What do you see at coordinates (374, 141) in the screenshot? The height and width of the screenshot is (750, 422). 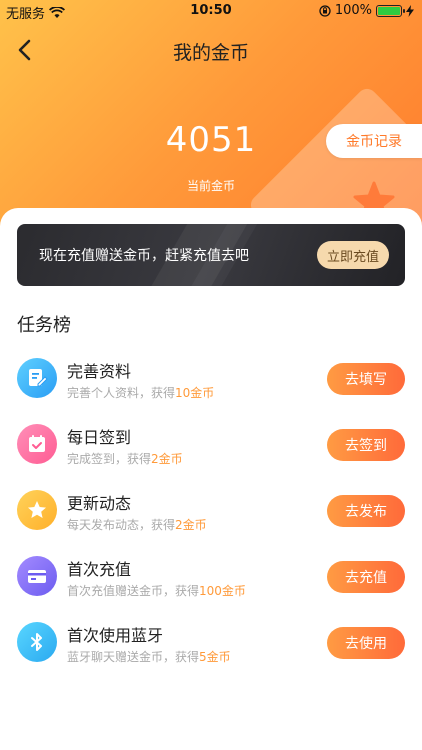 I see `coin-record-button: 金币记录` at bounding box center [374, 141].